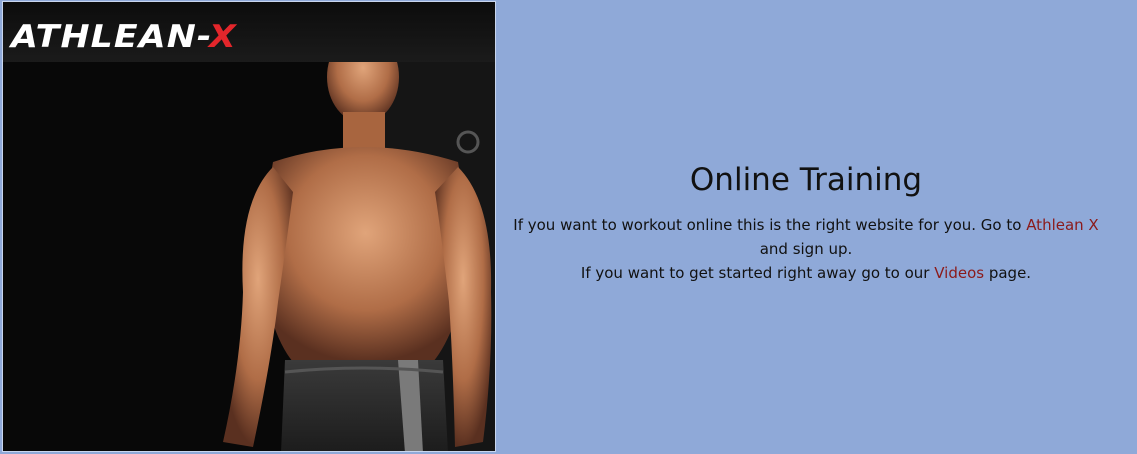  Describe the element at coordinates (124, 37) in the screenshot. I see `athlean-x-logo: ATHLEAN-X` at that location.